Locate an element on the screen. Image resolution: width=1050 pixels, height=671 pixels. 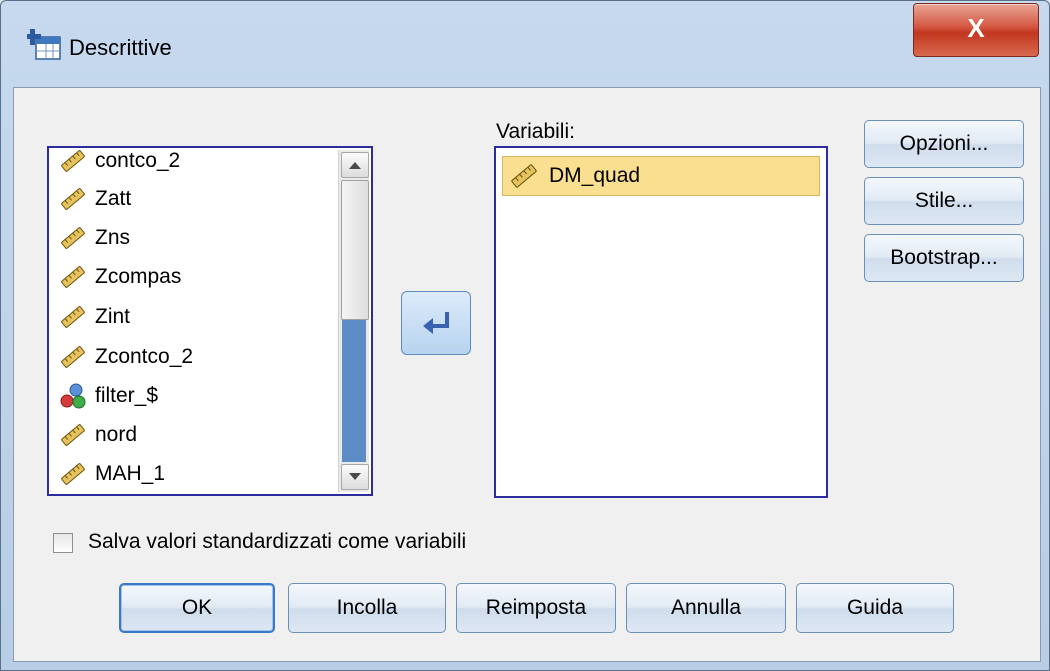
list-item: filter_$ is located at coordinates (108, 396).